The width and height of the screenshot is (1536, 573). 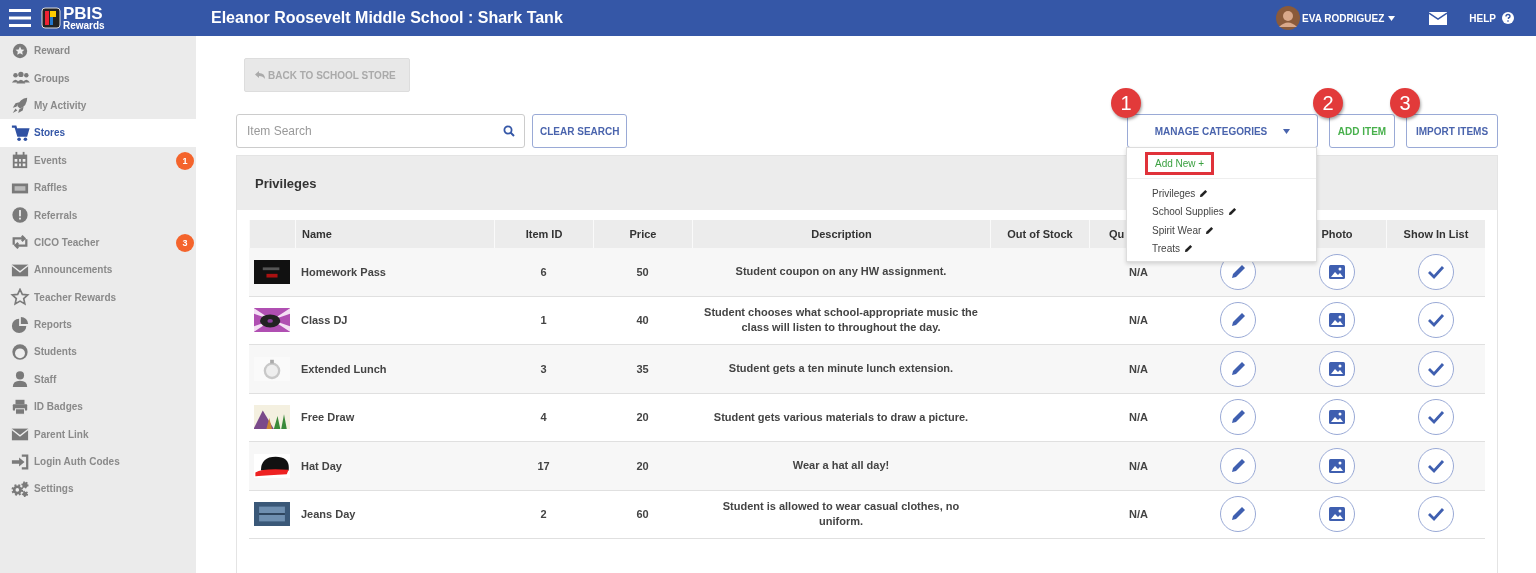 What do you see at coordinates (98, 160) in the screenshot?
I see `sidebar-item: Events 1` at bounding box center [98, 160].